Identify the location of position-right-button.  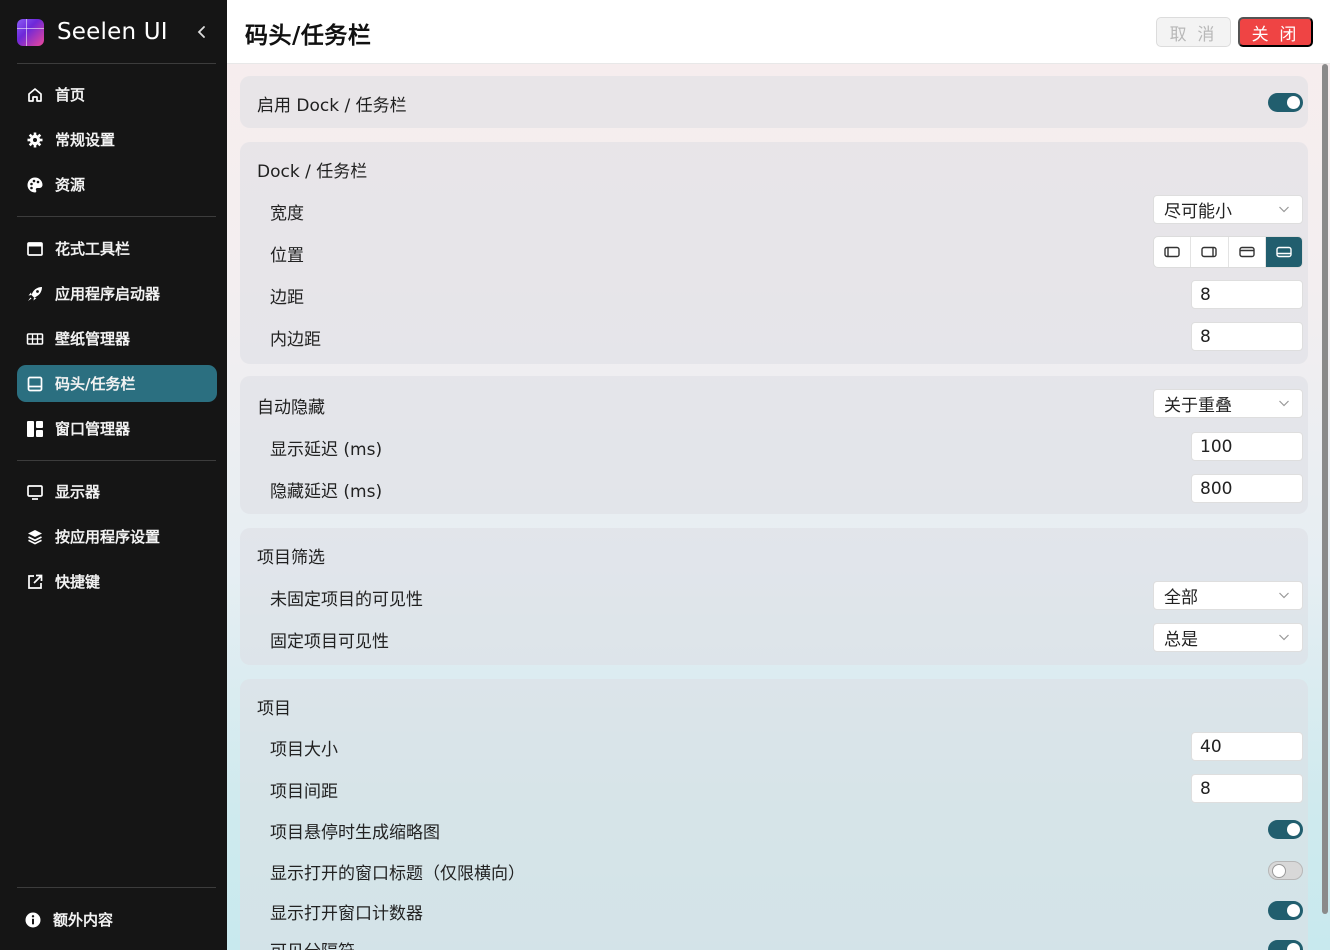
(1210, 252).